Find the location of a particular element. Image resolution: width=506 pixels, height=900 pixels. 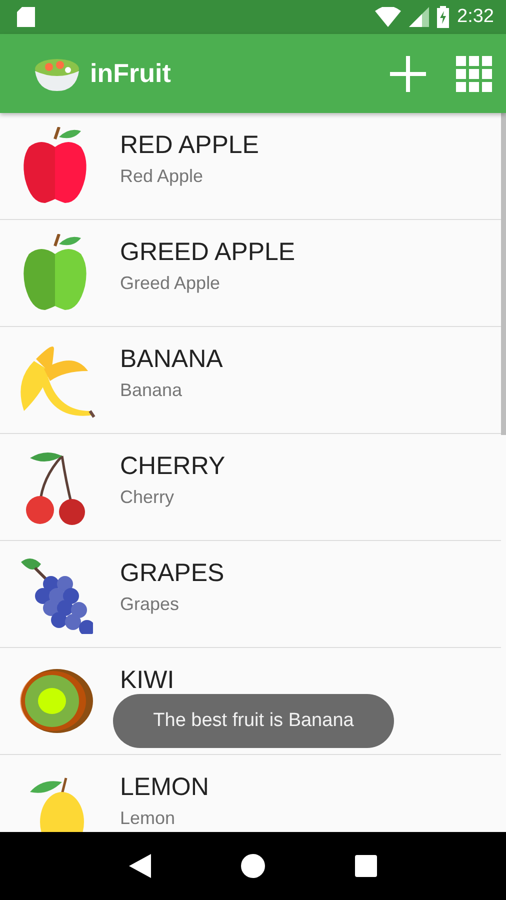

fruit-title: KIWI is located at coordinates (147, 680).